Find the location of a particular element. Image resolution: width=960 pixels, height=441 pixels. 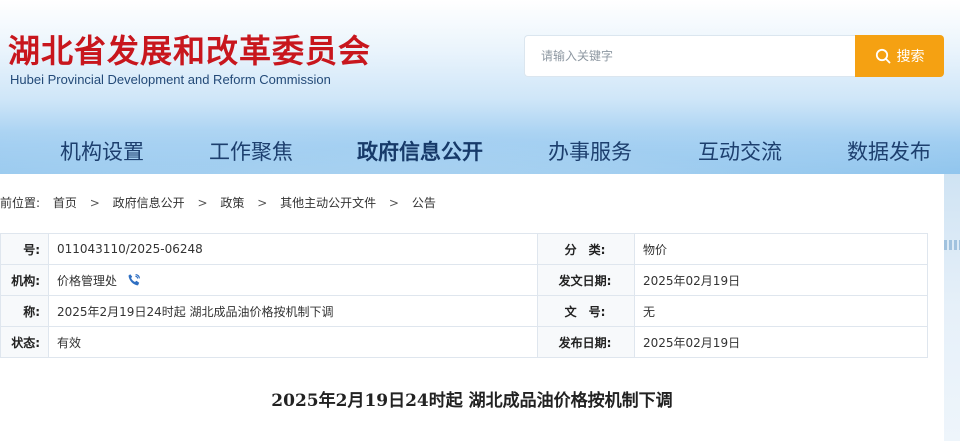

table-row: 机构: 价格管理处 发文日期: 2025年02月19日 is located at coordinates (464, 280).